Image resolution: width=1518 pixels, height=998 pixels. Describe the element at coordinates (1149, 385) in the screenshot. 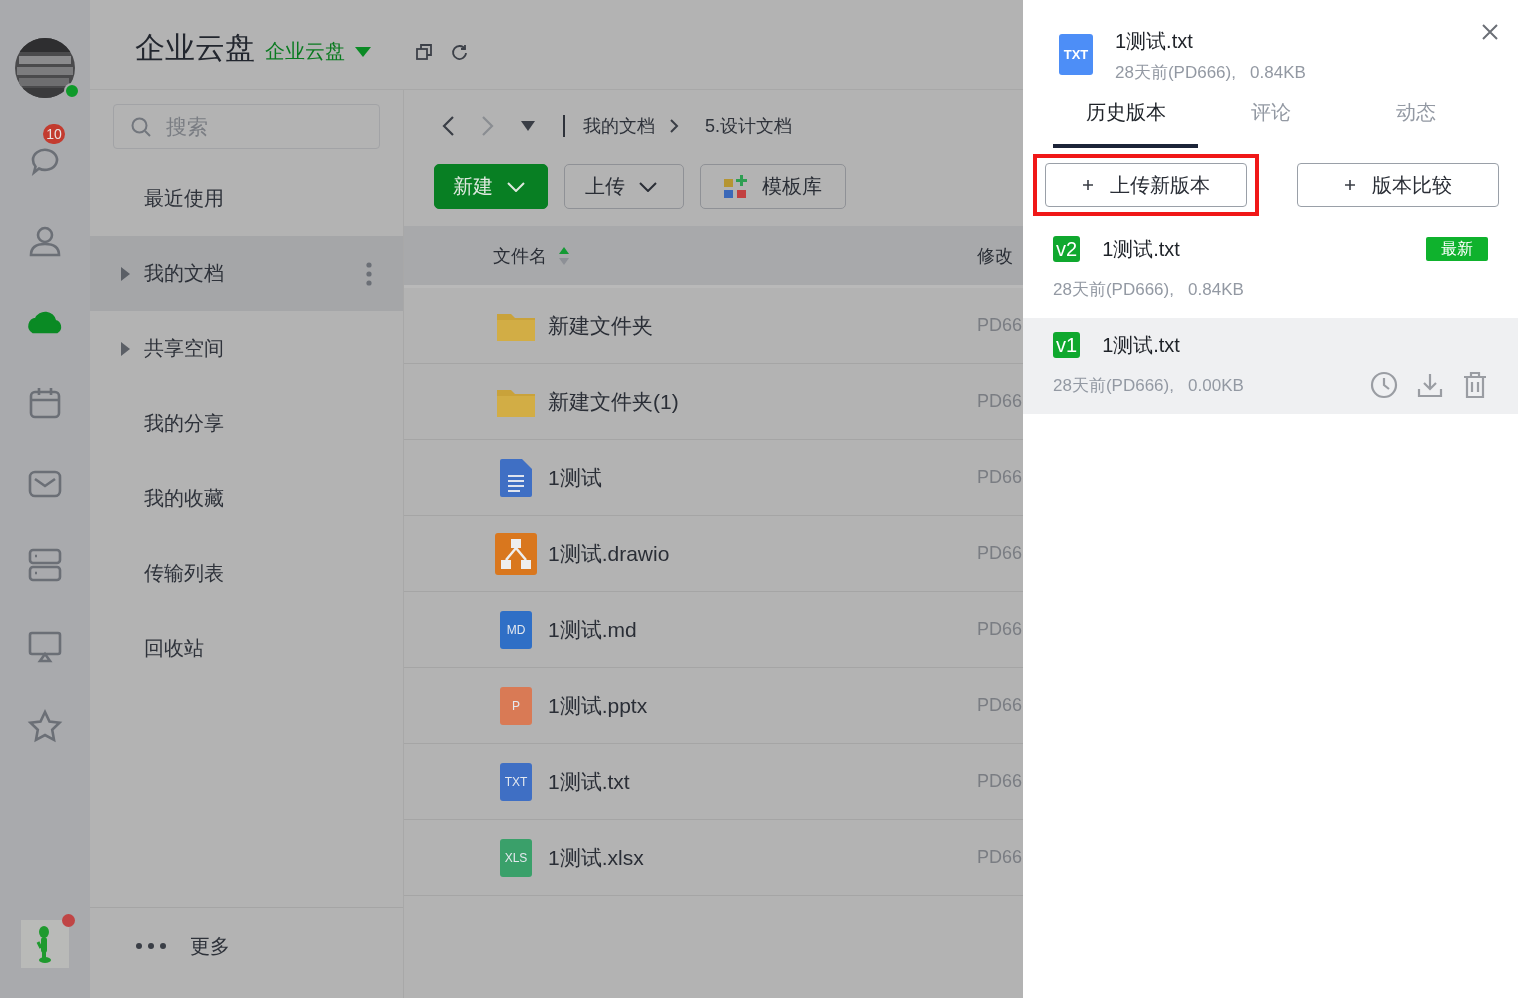

I see `version-meta: 28天前(PD666), 0.00KB` at that location.